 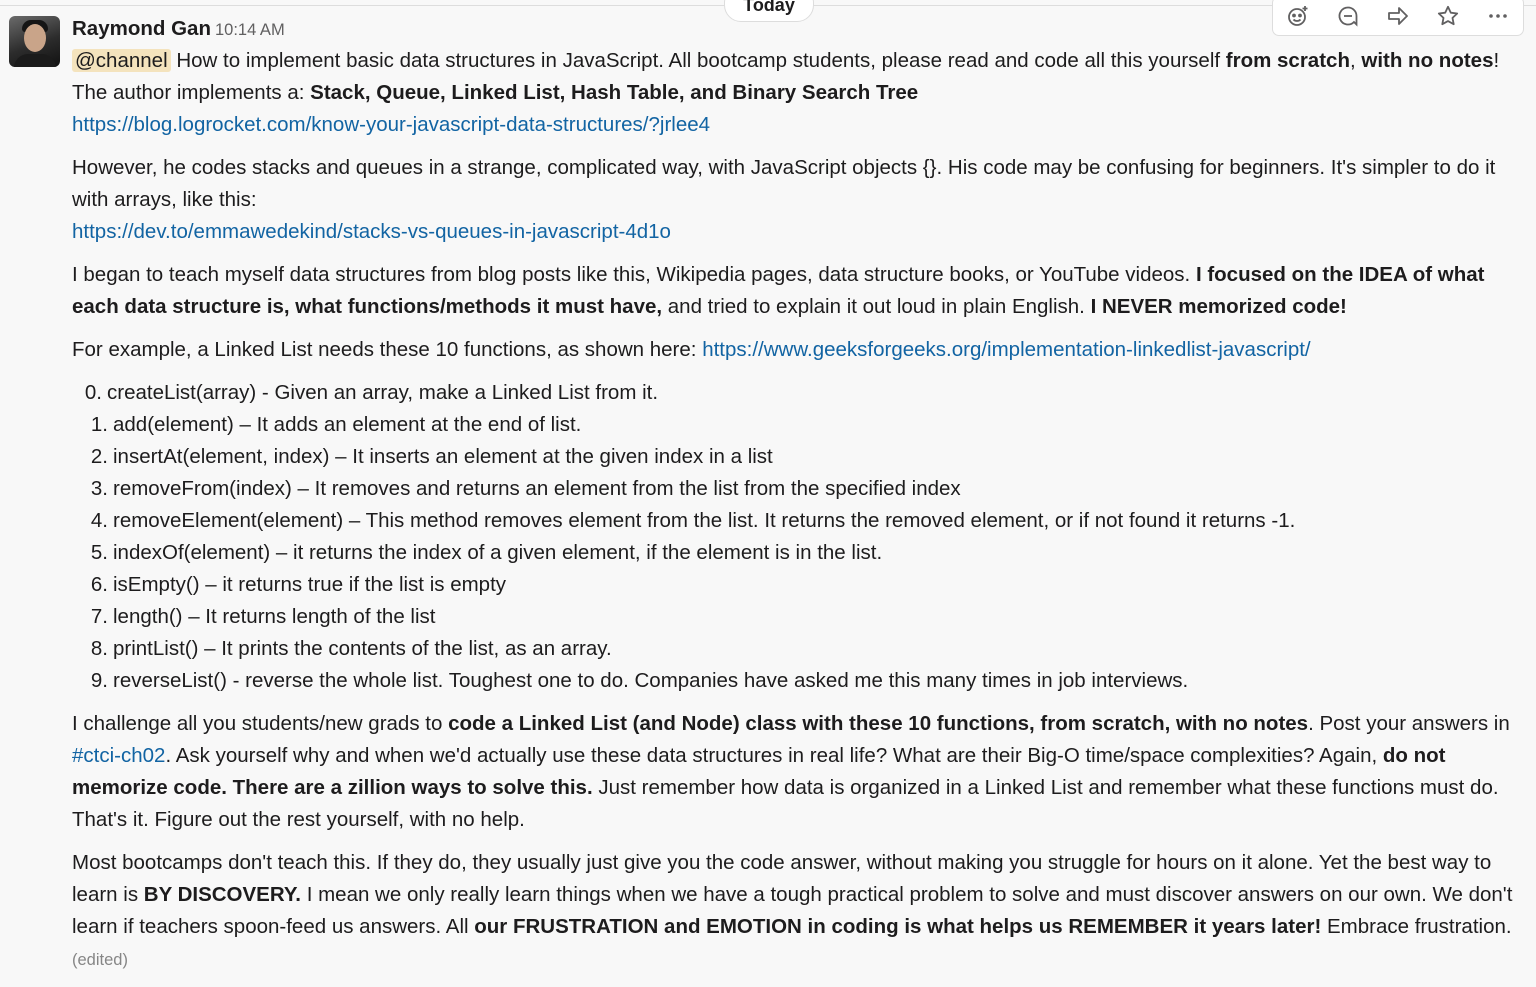 What do you see at coordinates (93, 392) in the screenshot?
I see `list-number: 0.` at bounding box center [93, 392].